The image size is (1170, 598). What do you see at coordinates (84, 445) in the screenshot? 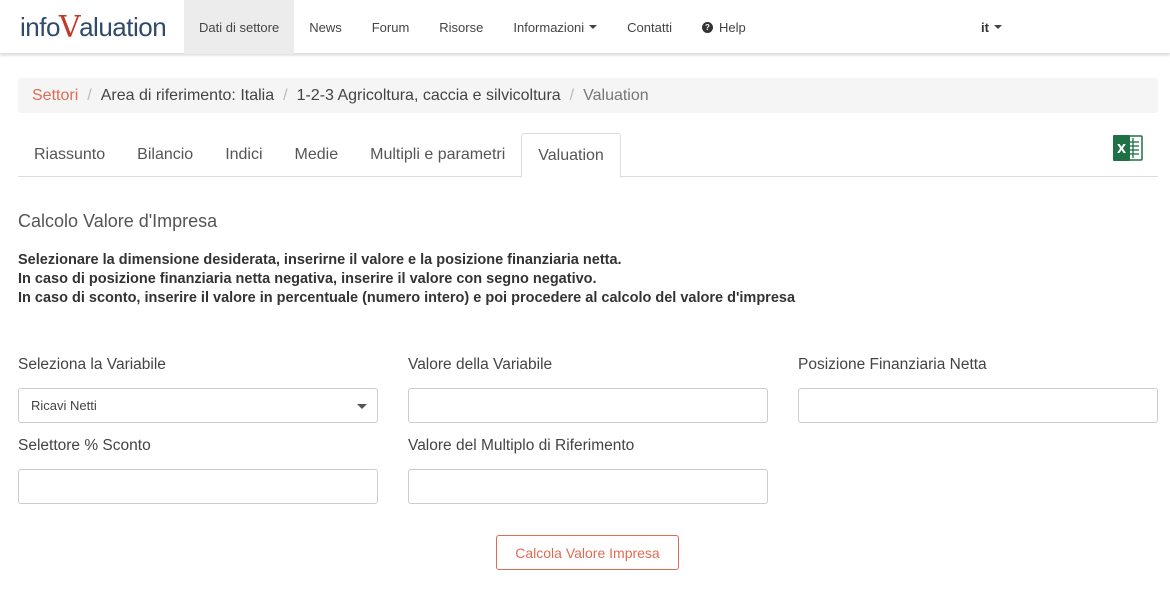
I see `discount-label: Selettore % Sconto` at bounding box center [84, 445].